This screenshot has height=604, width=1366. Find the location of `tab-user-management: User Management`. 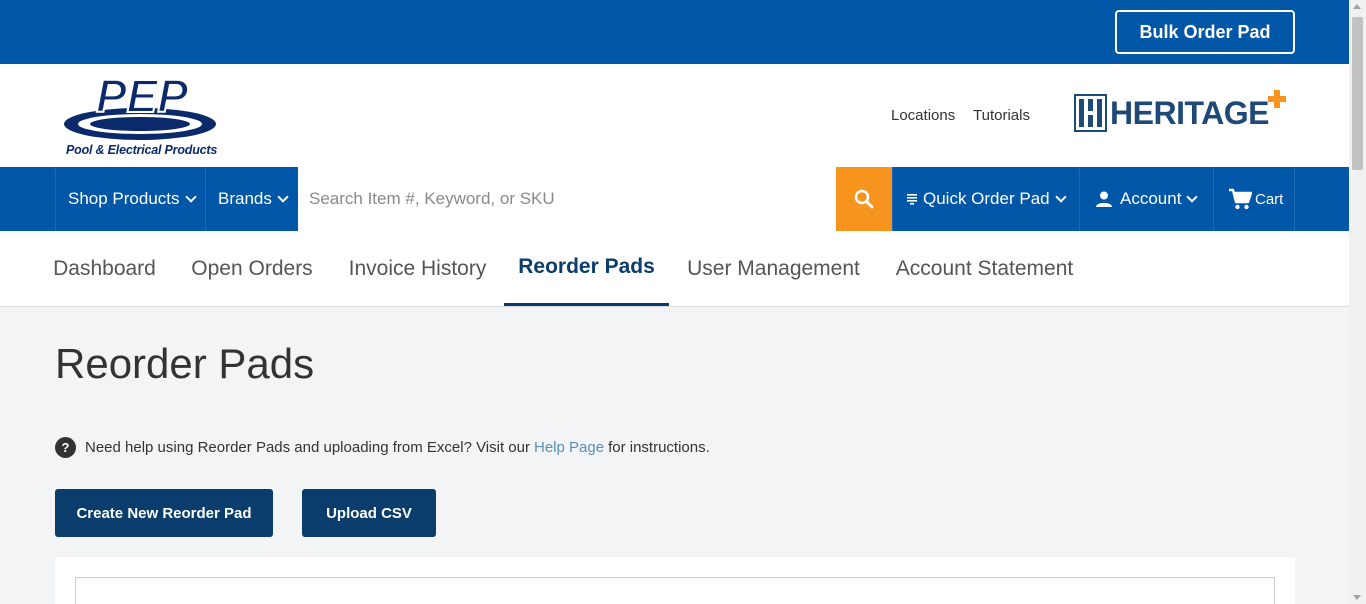

tab-user-management: User Management is located at coordinates (773, 268).